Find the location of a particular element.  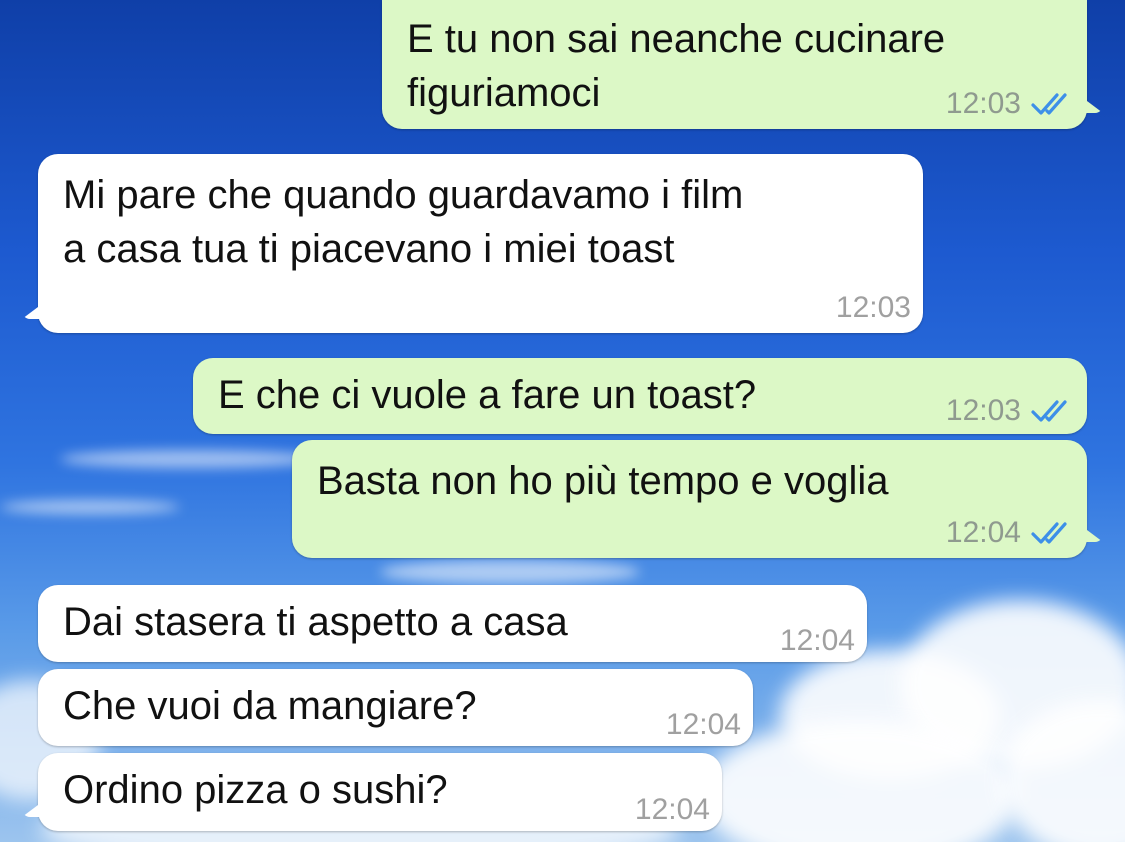

message-text: Dai stasera ti aspetto a casa is located at coordinates (315, 622).